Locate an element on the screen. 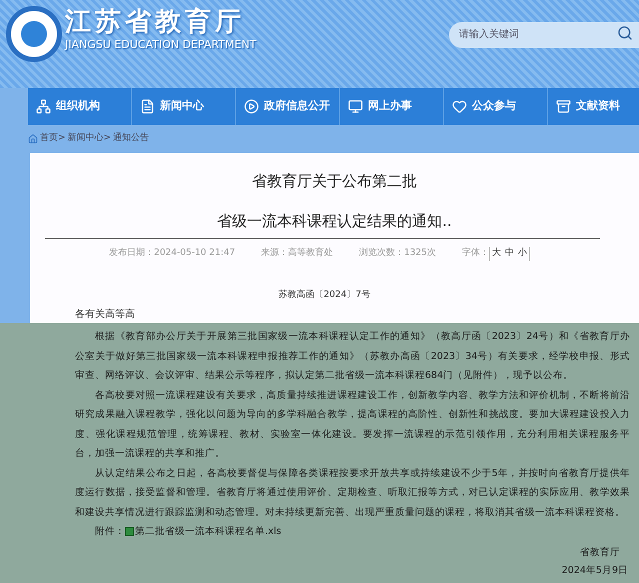  meta-text: 浏览次数：1325次 is located at coordinates (397, 253).